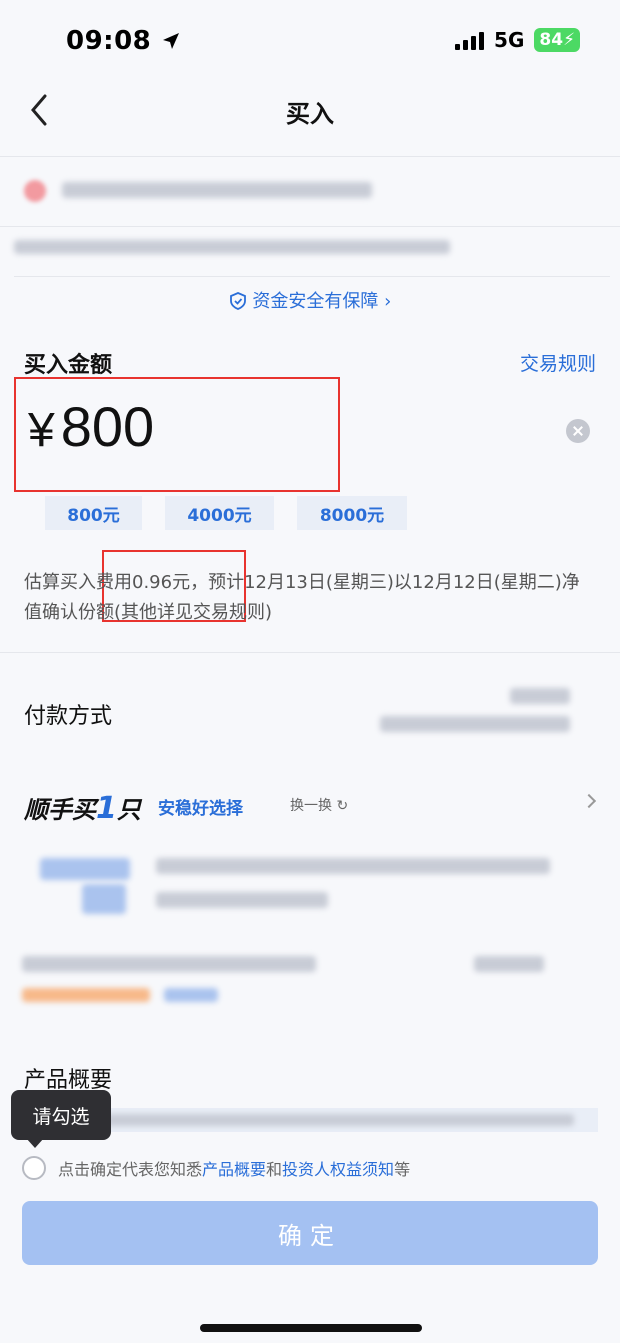 This screenshot has height=1343, width=620. I want to click on confirm-button: 确定, so click(310, 1233).